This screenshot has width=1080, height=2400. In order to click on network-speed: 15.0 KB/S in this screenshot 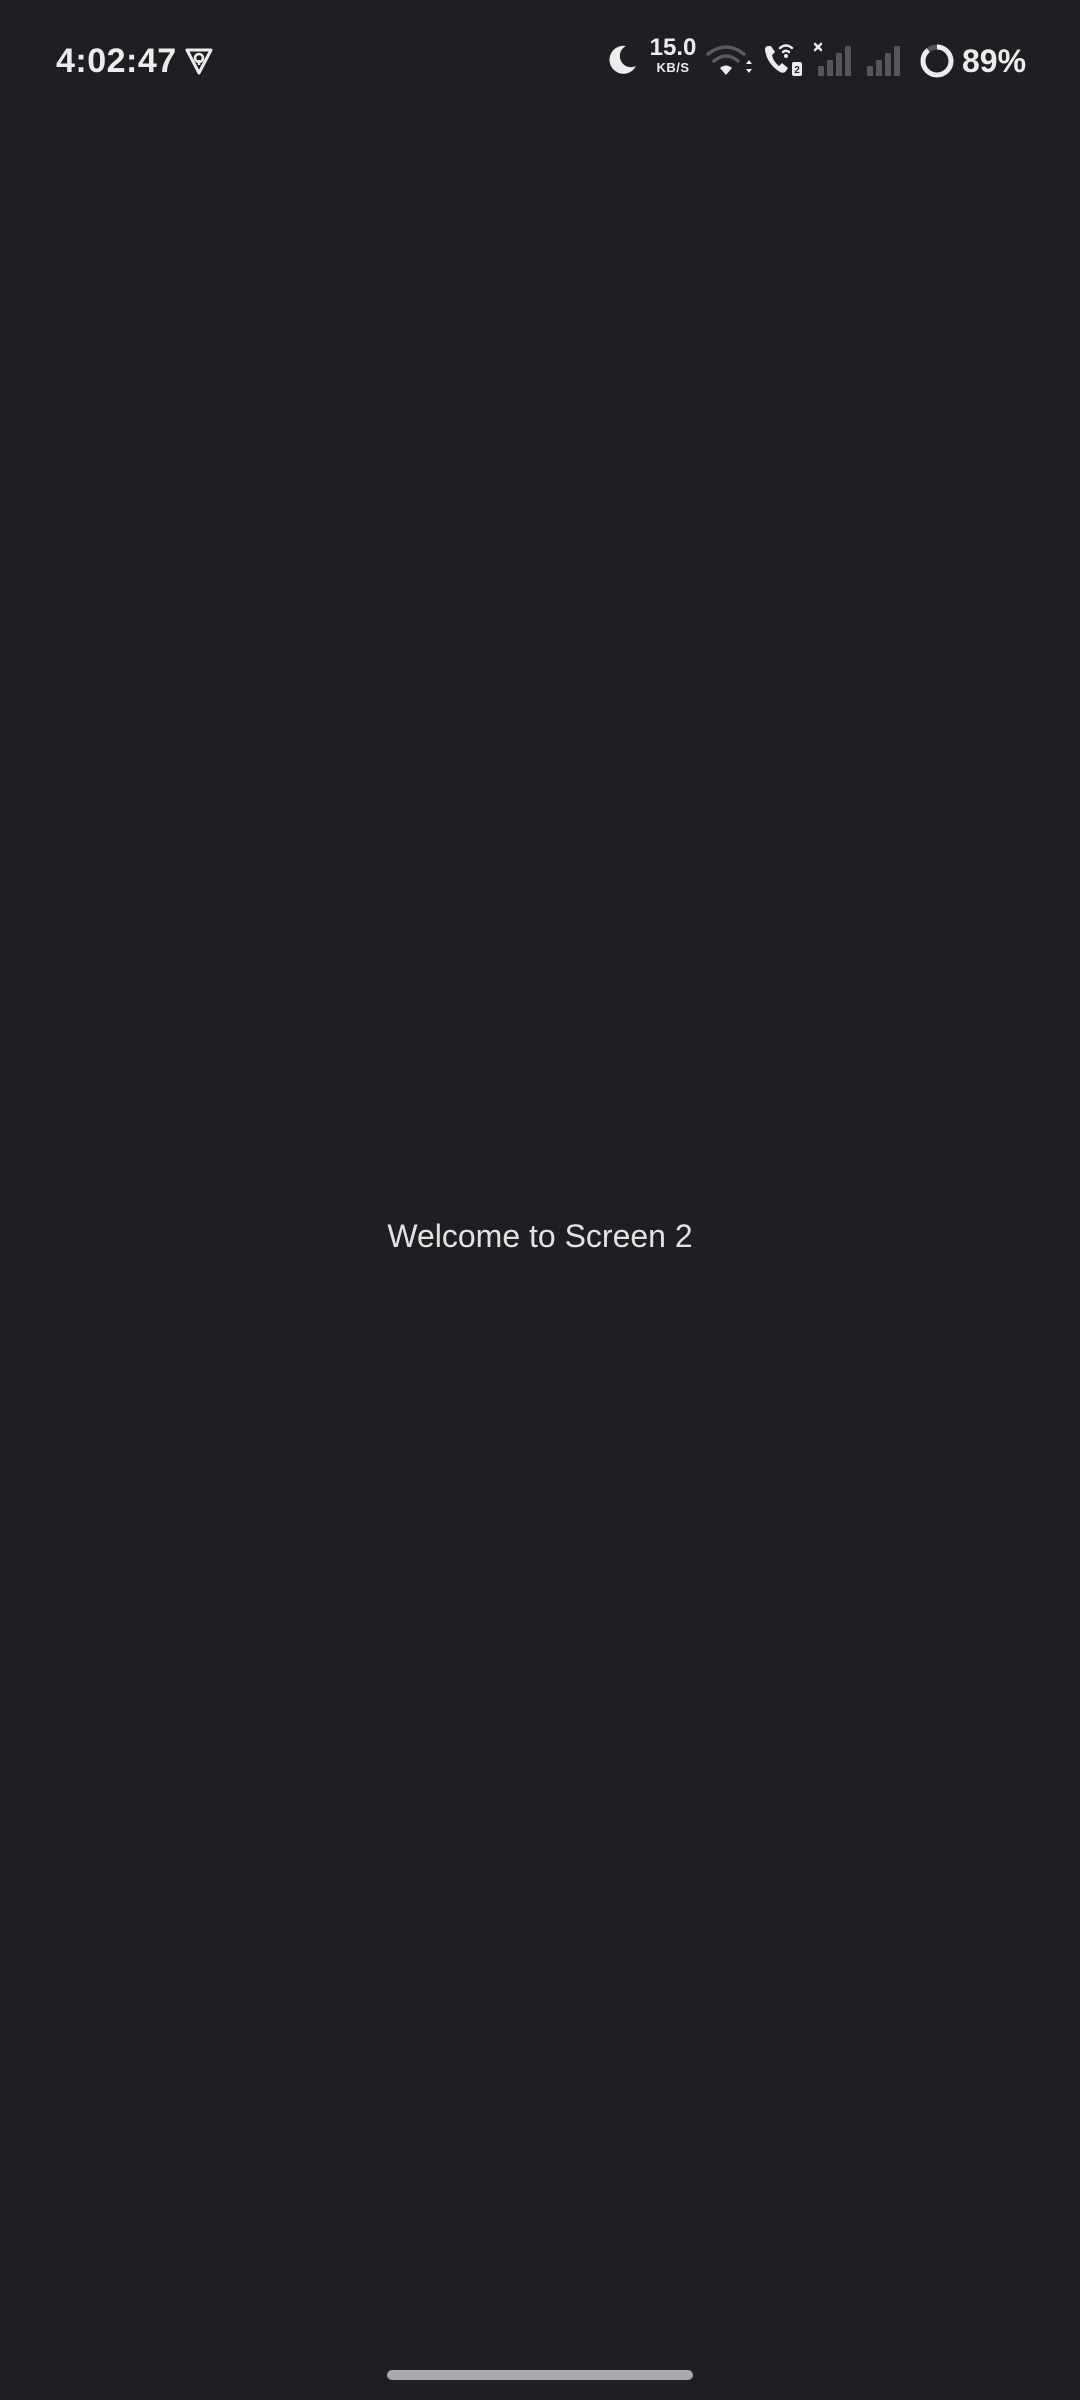, I will do `click(673, 56)`.